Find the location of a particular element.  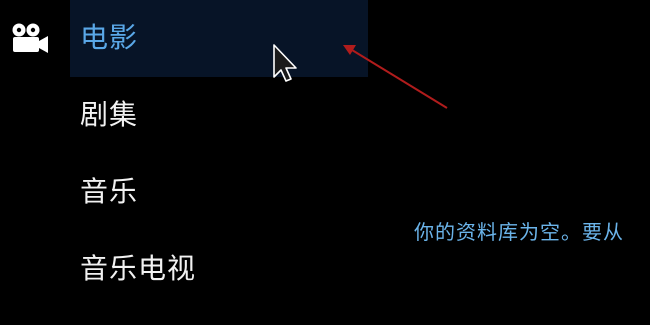

menu-item-music: 音乐 is located at coordinates (219, 192).